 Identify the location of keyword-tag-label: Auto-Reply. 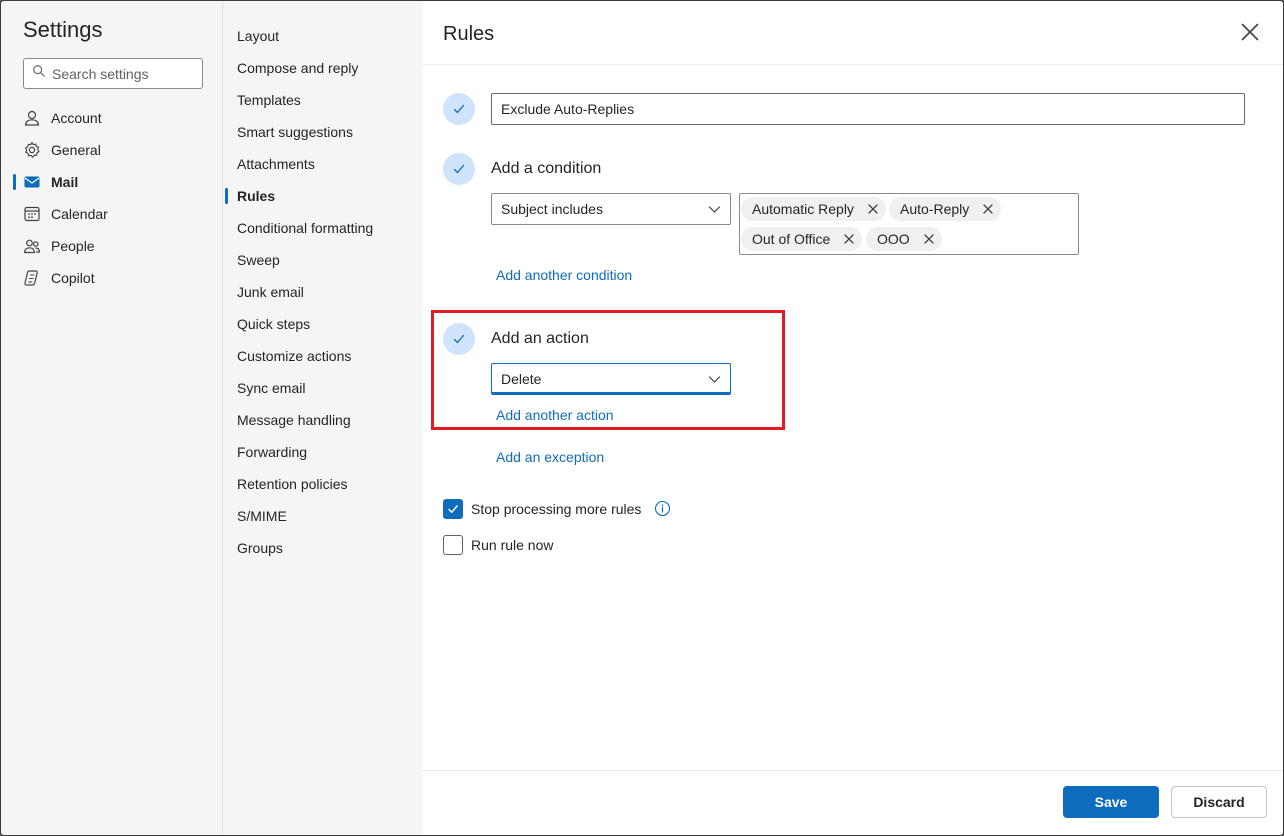
(935, 209).